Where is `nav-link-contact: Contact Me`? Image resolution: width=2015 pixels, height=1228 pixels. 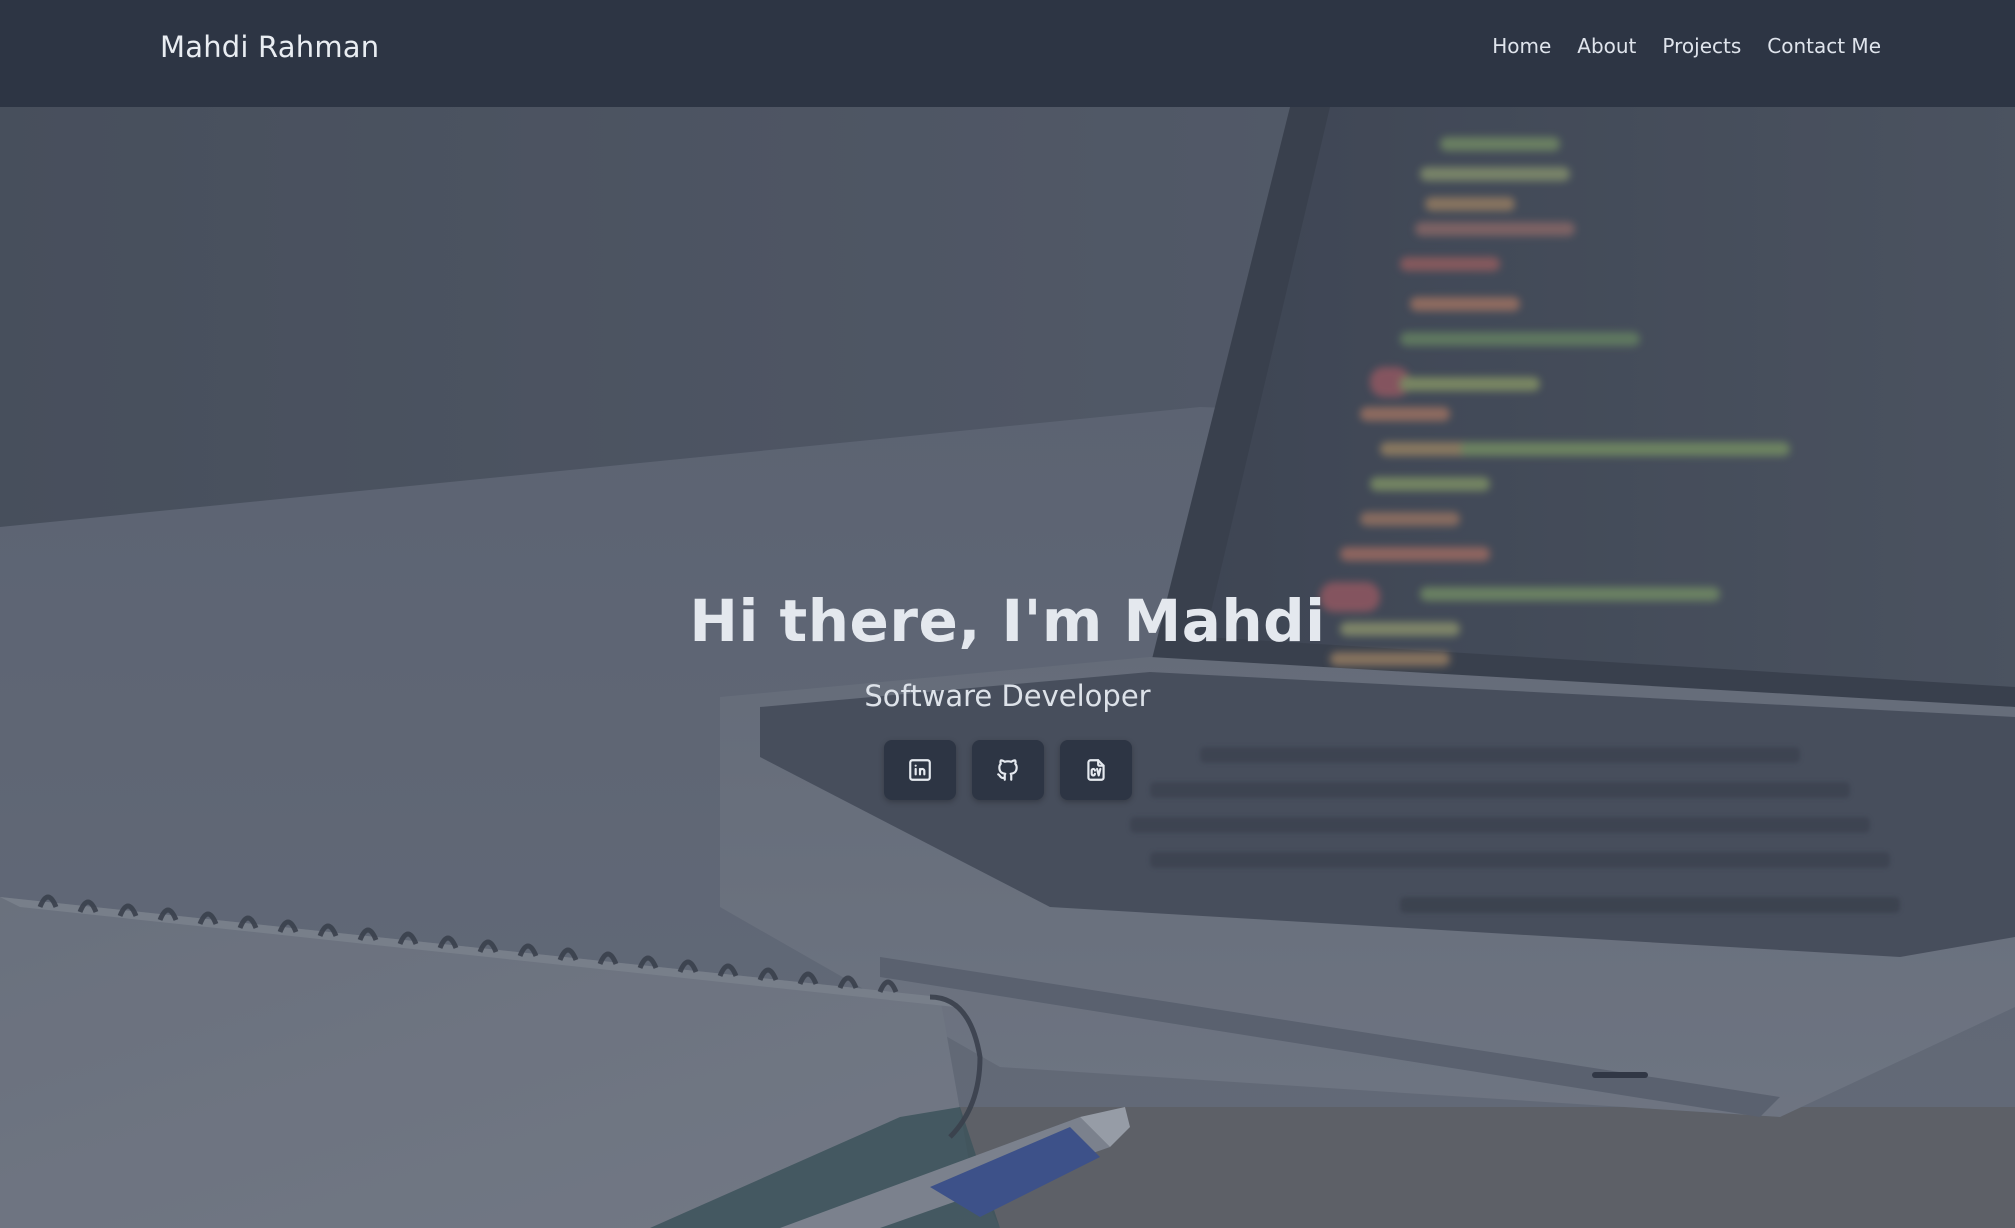 nav-link-contact: Contact Me is located at coordinates (1824, 46).